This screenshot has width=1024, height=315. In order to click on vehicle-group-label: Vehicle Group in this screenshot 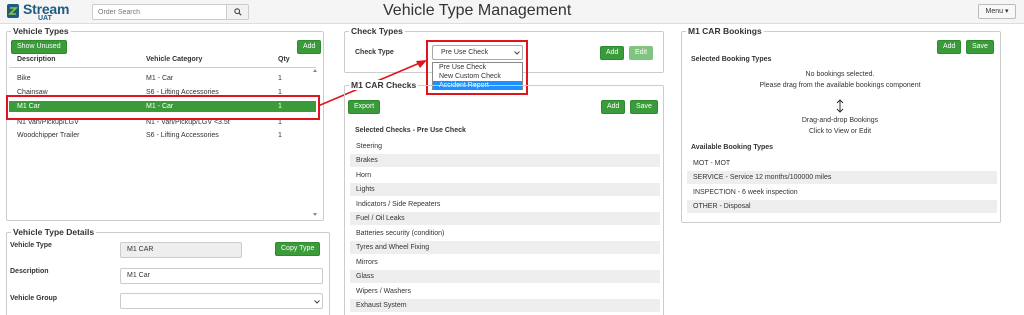, I will do `click(34, 298)`.